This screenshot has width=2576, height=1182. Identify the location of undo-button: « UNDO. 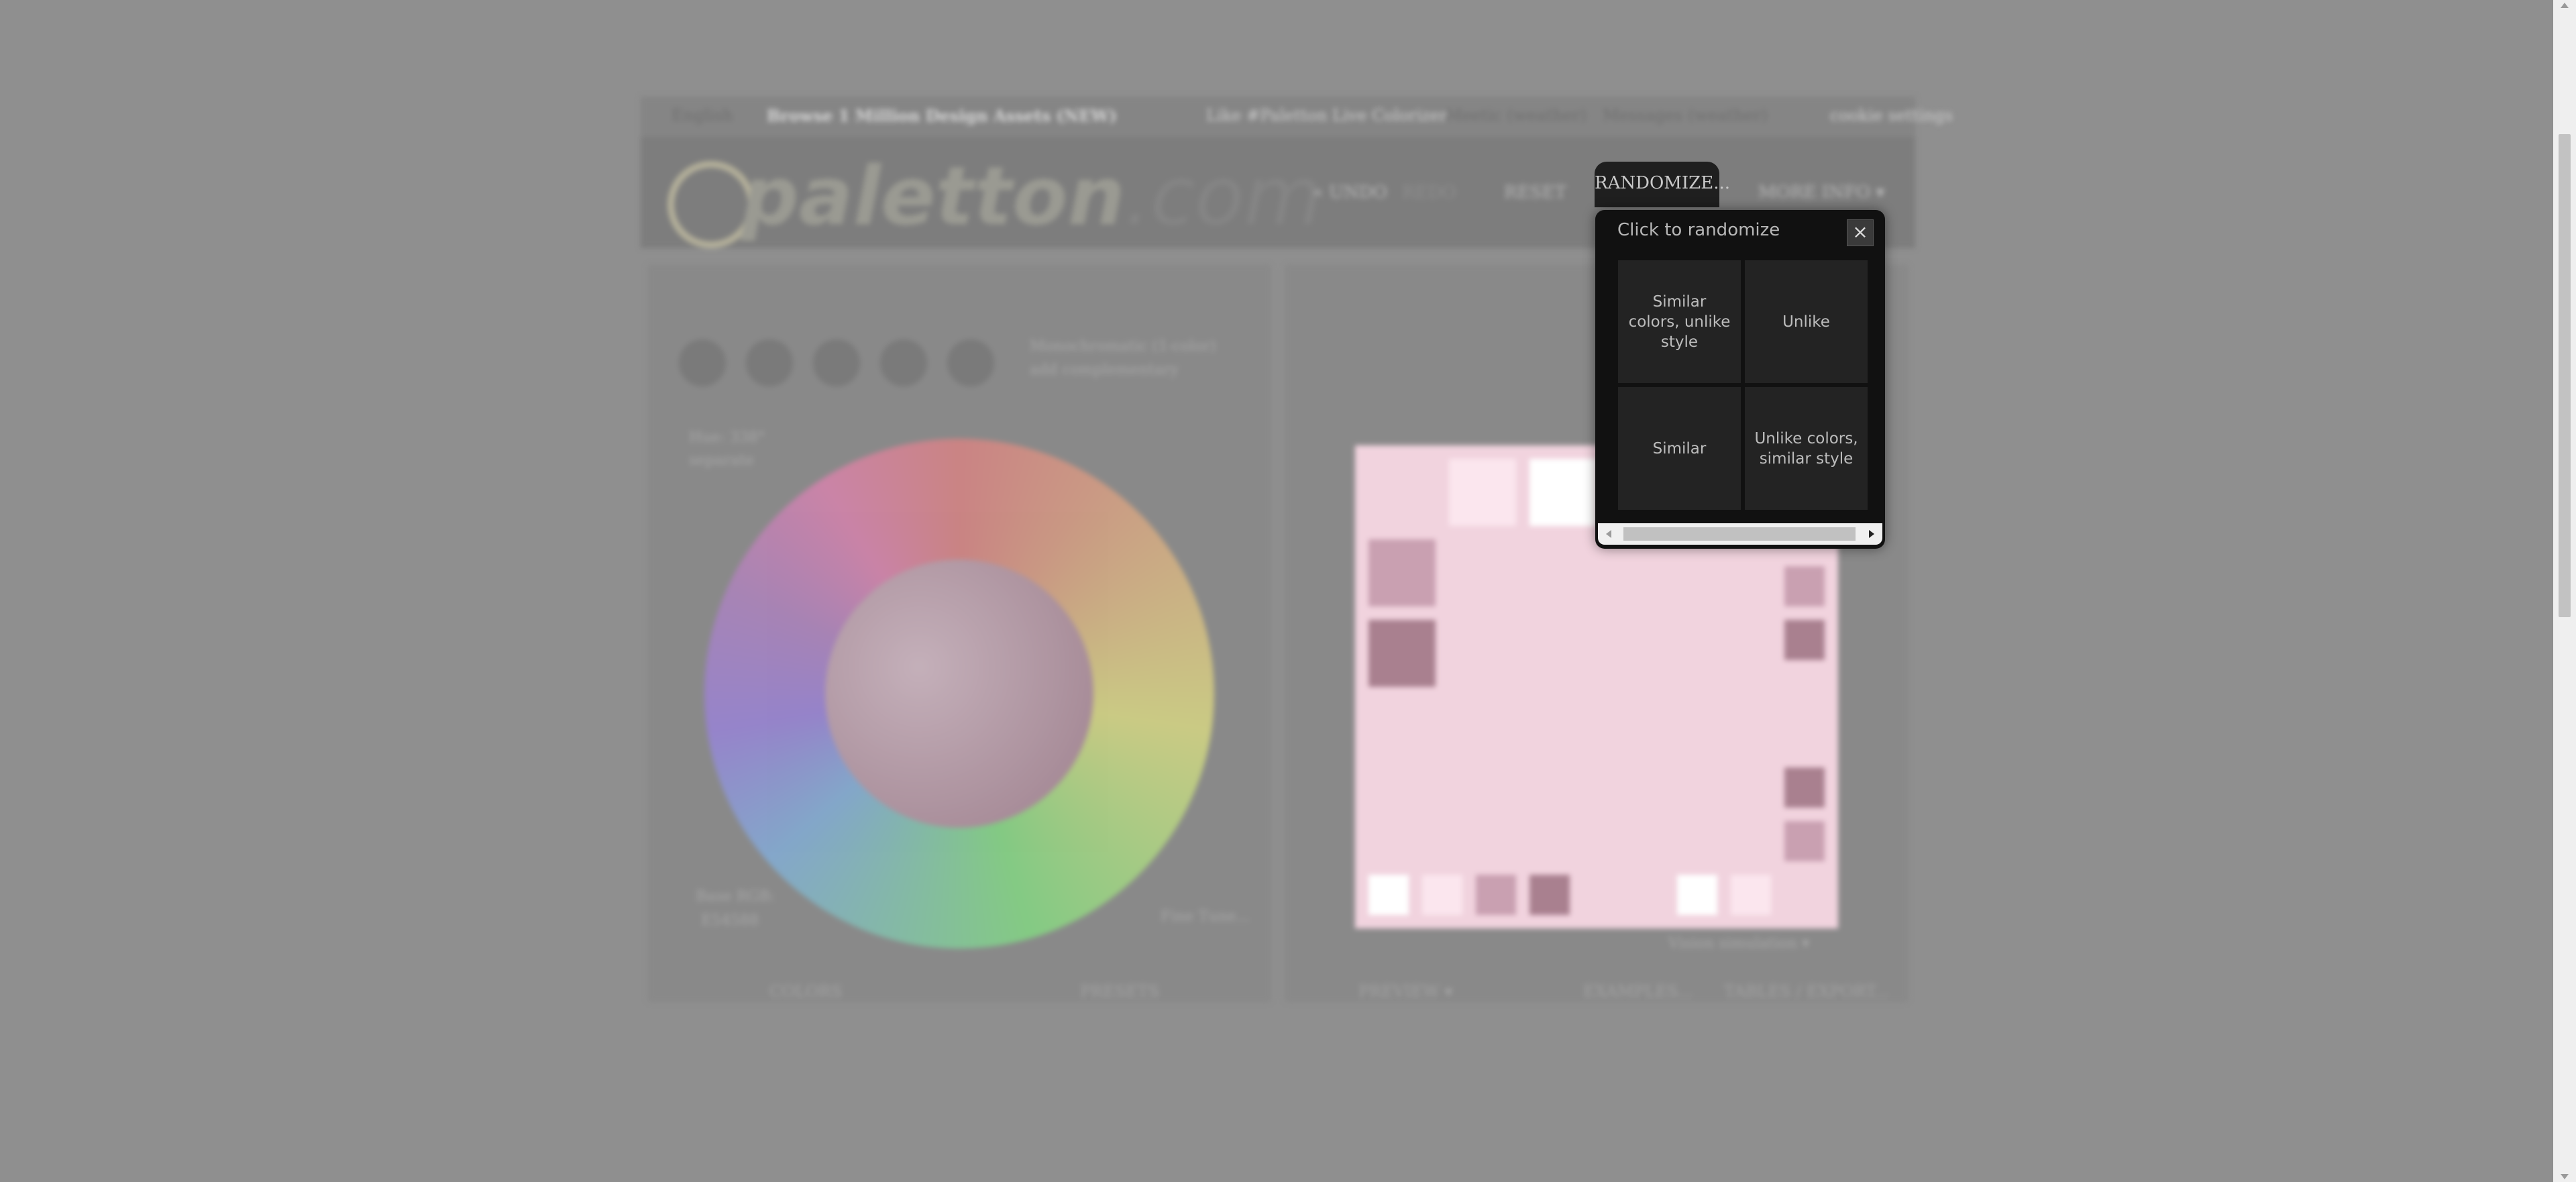
(1350, 192).